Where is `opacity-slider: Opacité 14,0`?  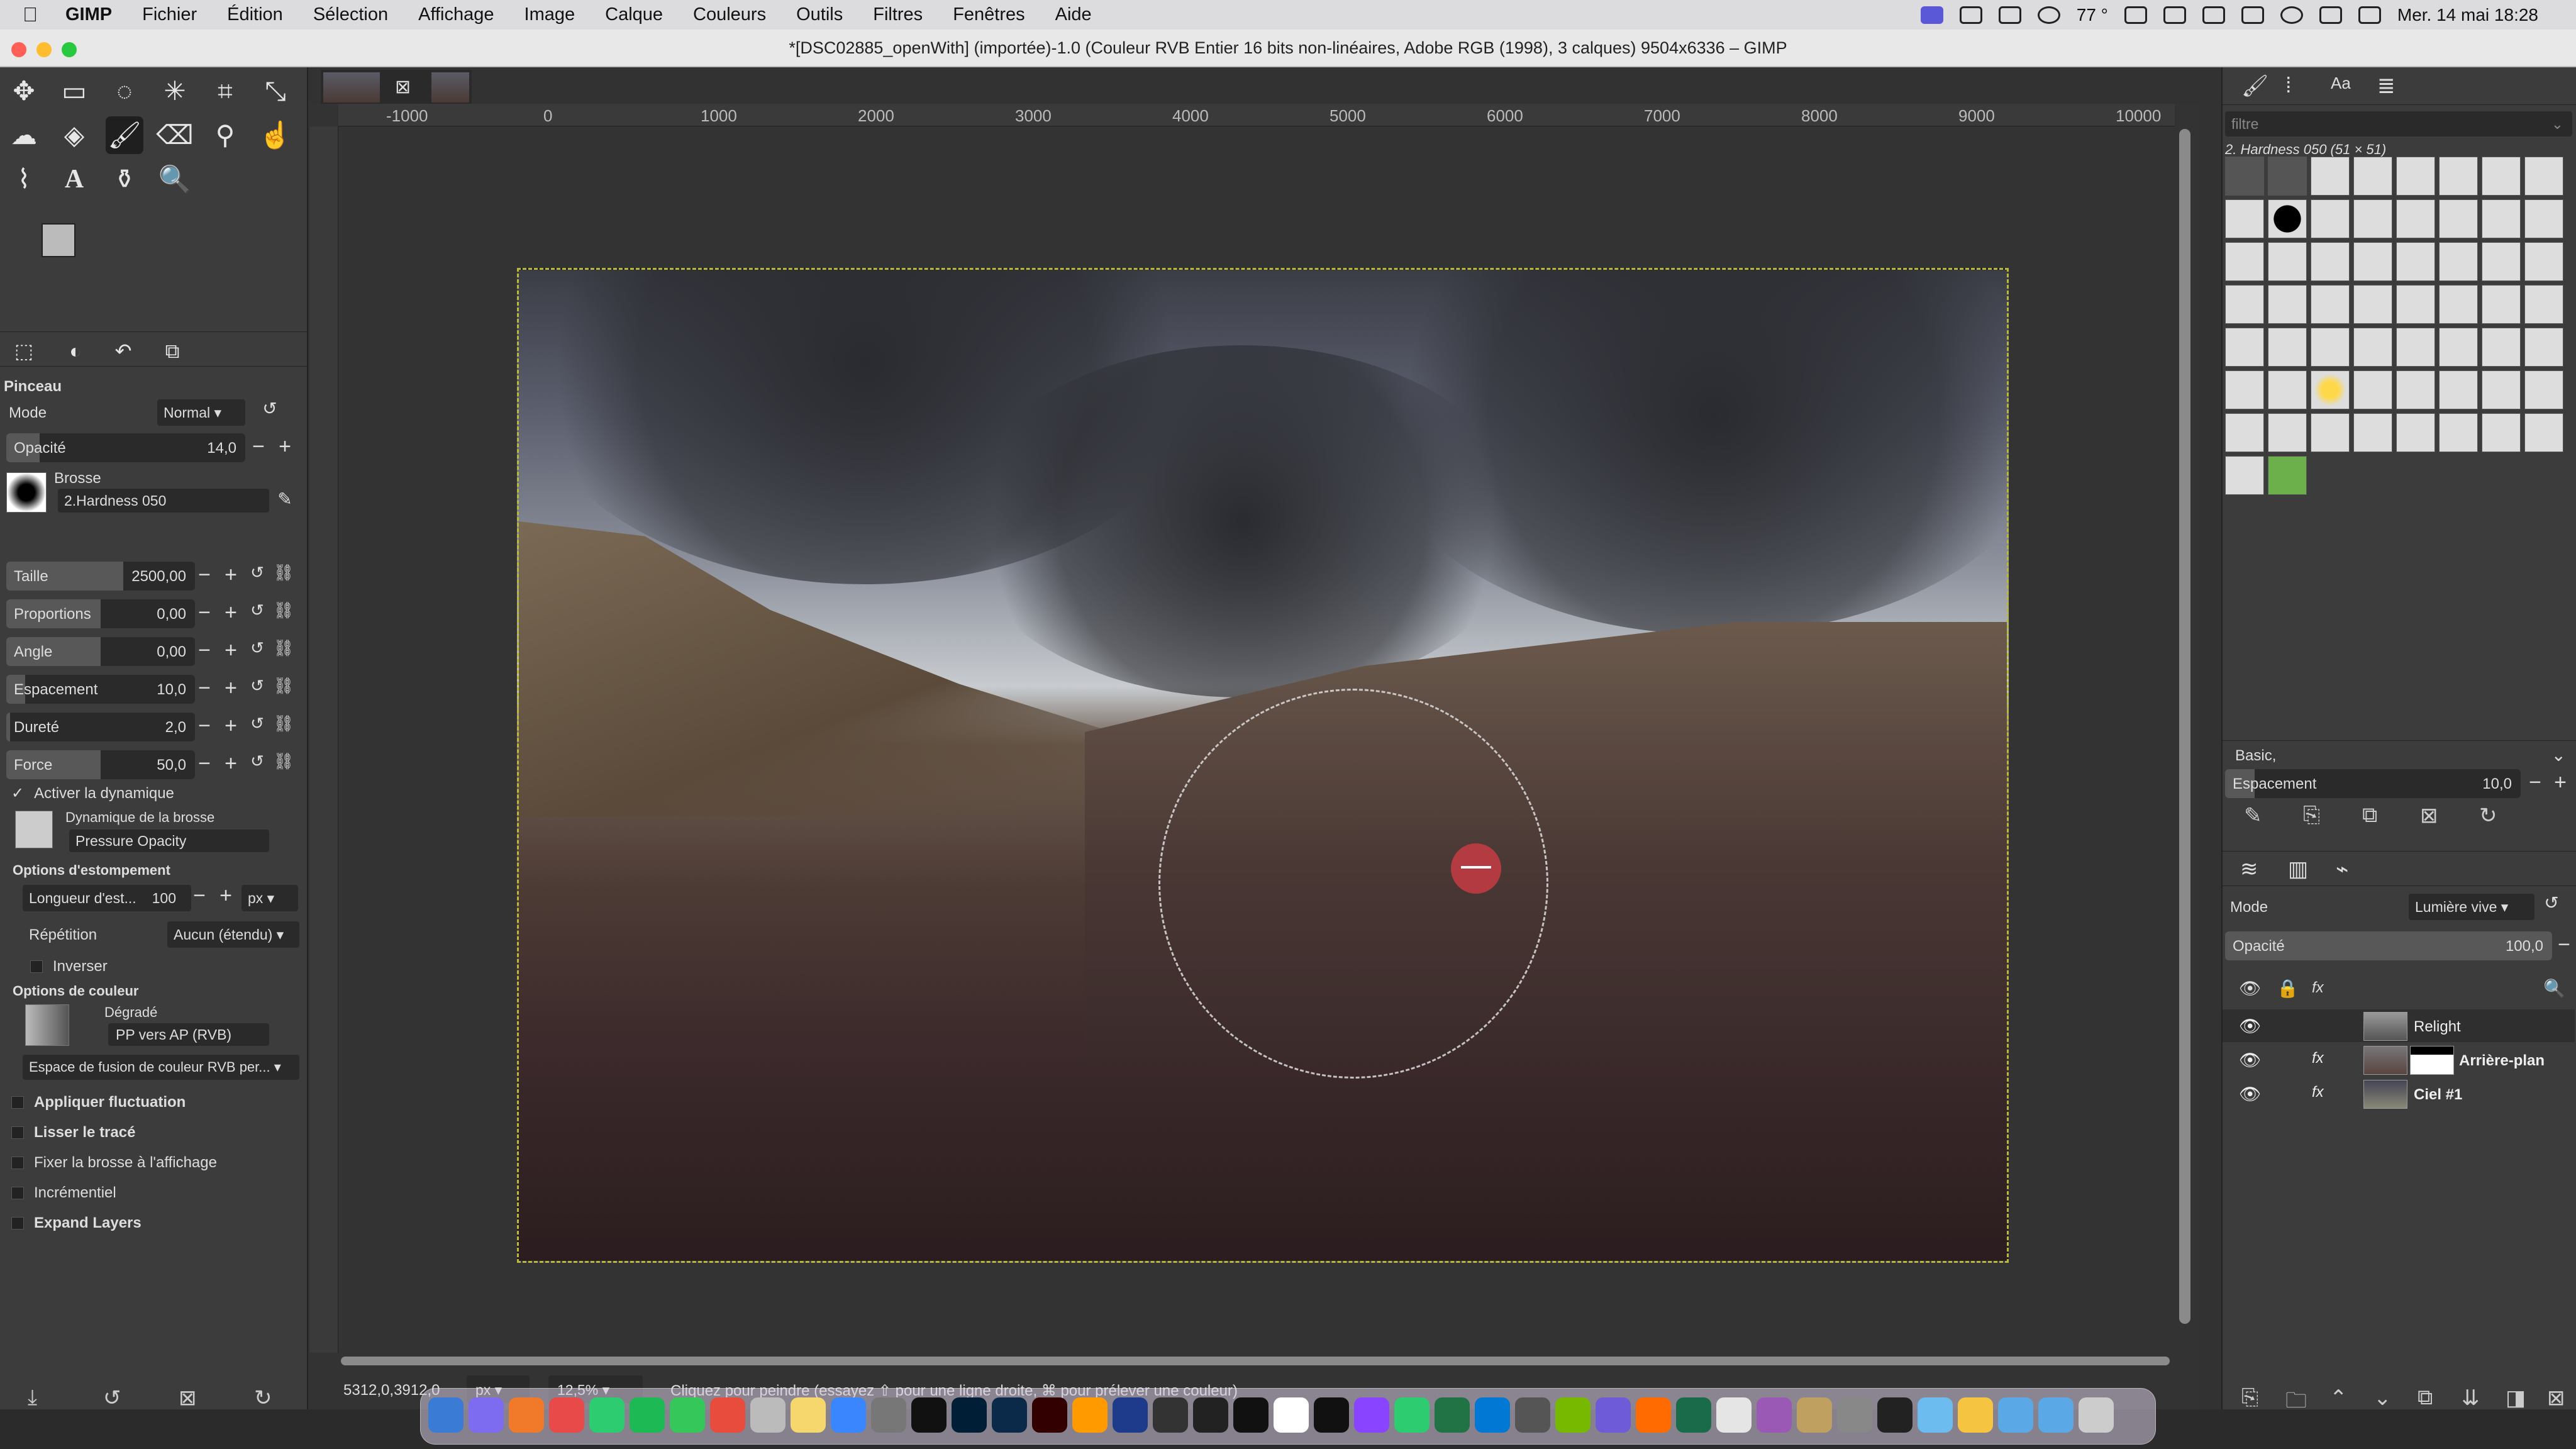
opacity-slider: Opacité 14,0 is located at coordinates (125, 447).